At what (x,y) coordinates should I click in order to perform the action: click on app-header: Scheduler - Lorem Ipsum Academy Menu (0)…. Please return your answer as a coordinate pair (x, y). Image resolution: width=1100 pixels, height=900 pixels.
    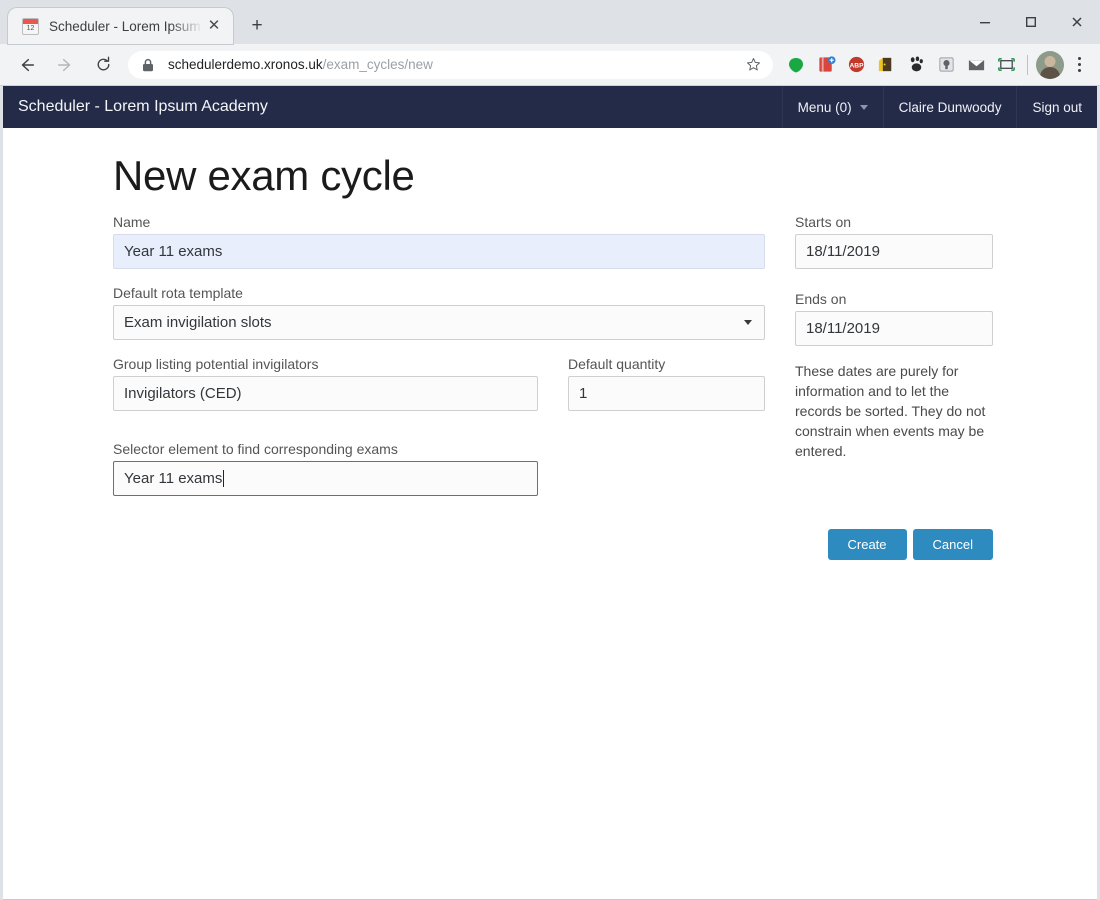
    Looking at the image, I should click on (550, 107).